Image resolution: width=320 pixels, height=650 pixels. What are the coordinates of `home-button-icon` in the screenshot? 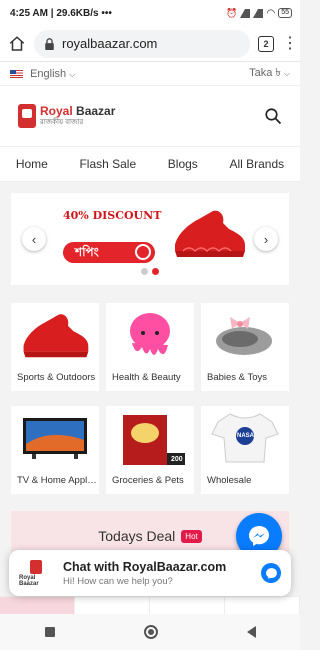 It's located at (150, 632).